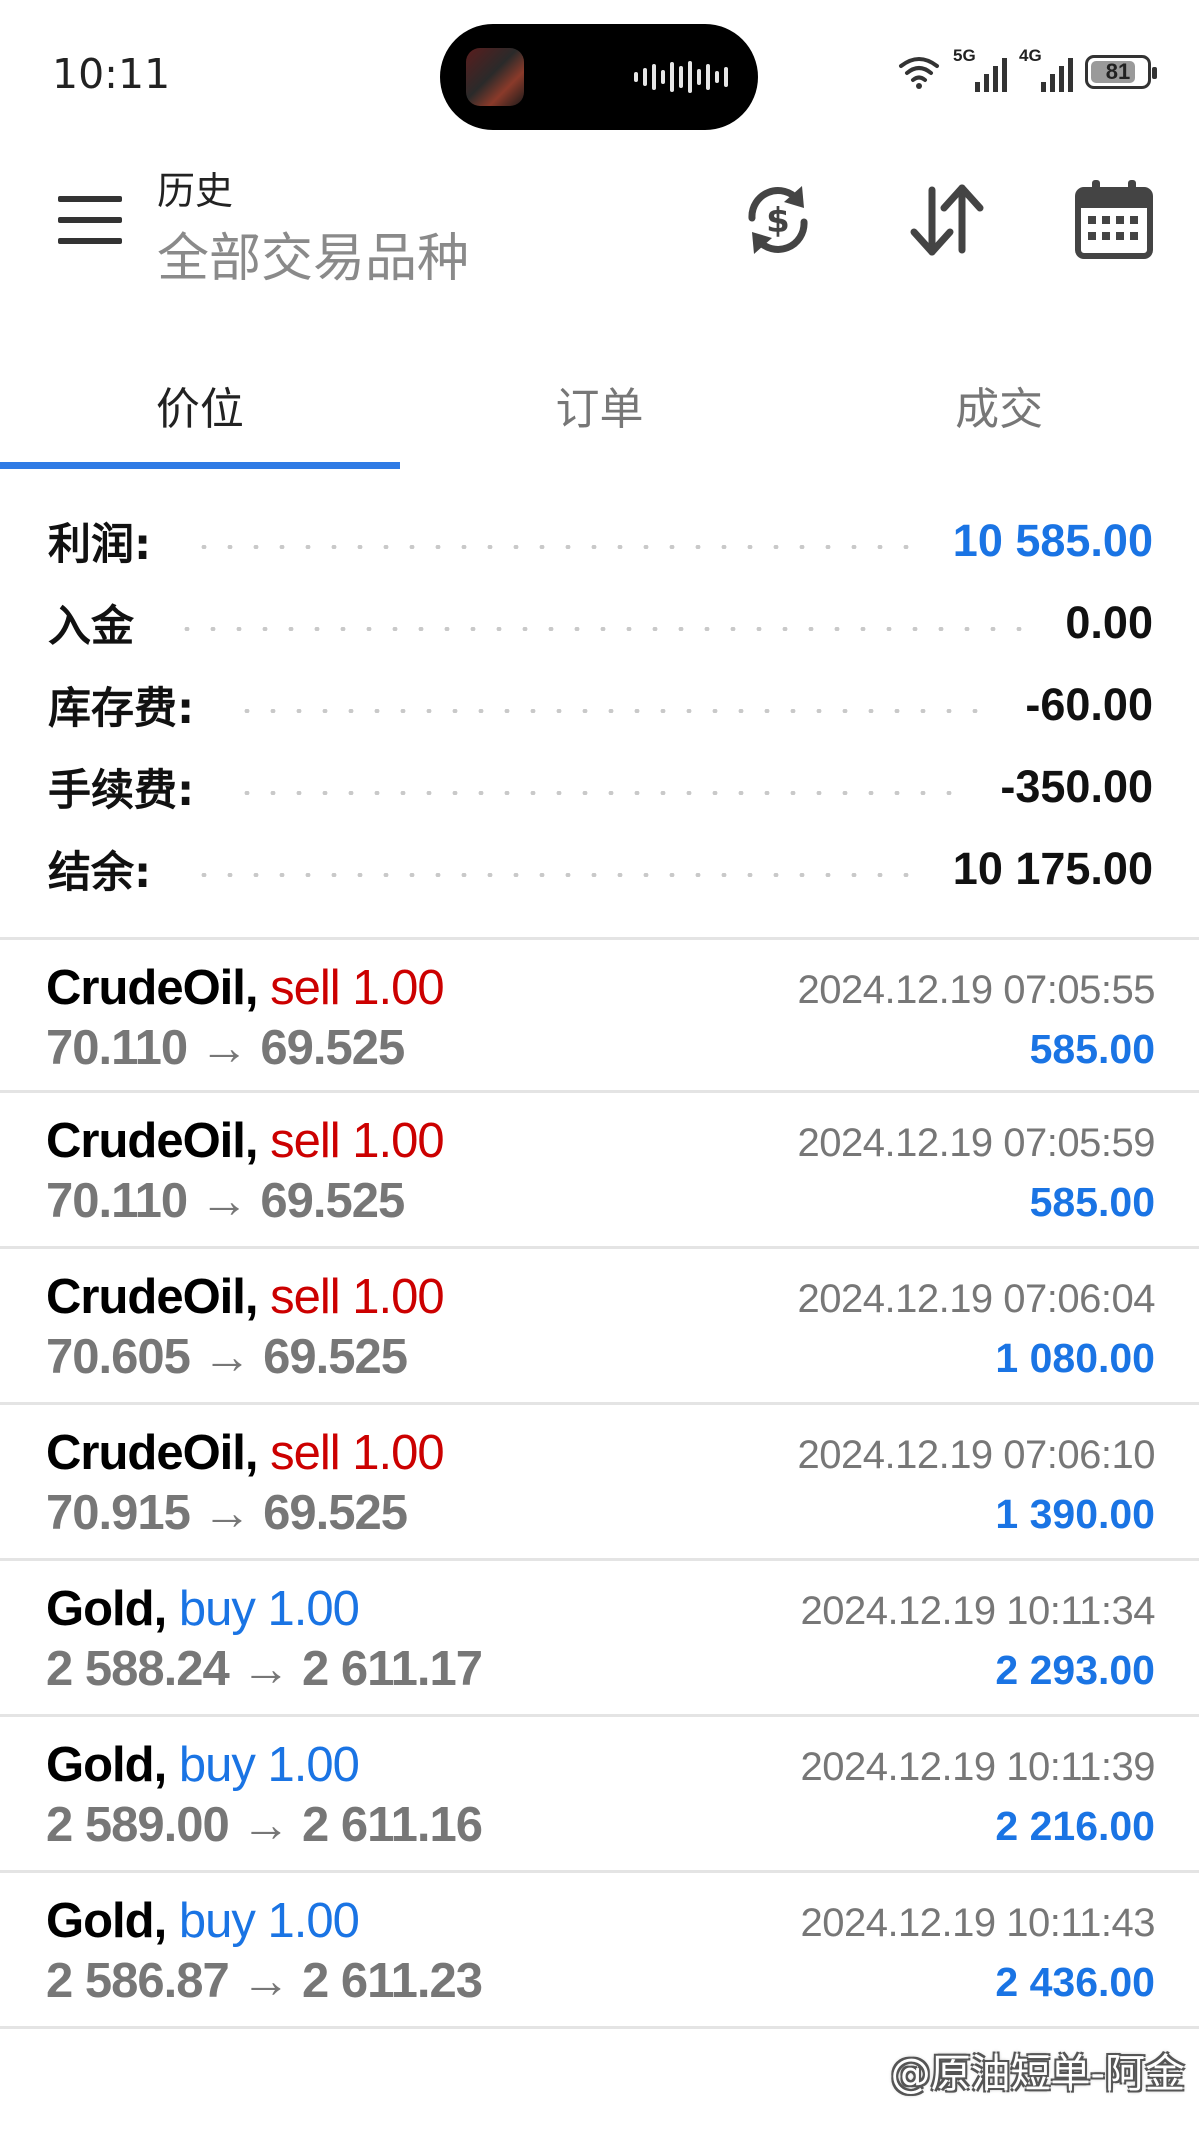 The height and width of the screenshot is (2141, 1199). I want to click on trade-time: 2024.12.19 10:11:43, so click(977, 1923).